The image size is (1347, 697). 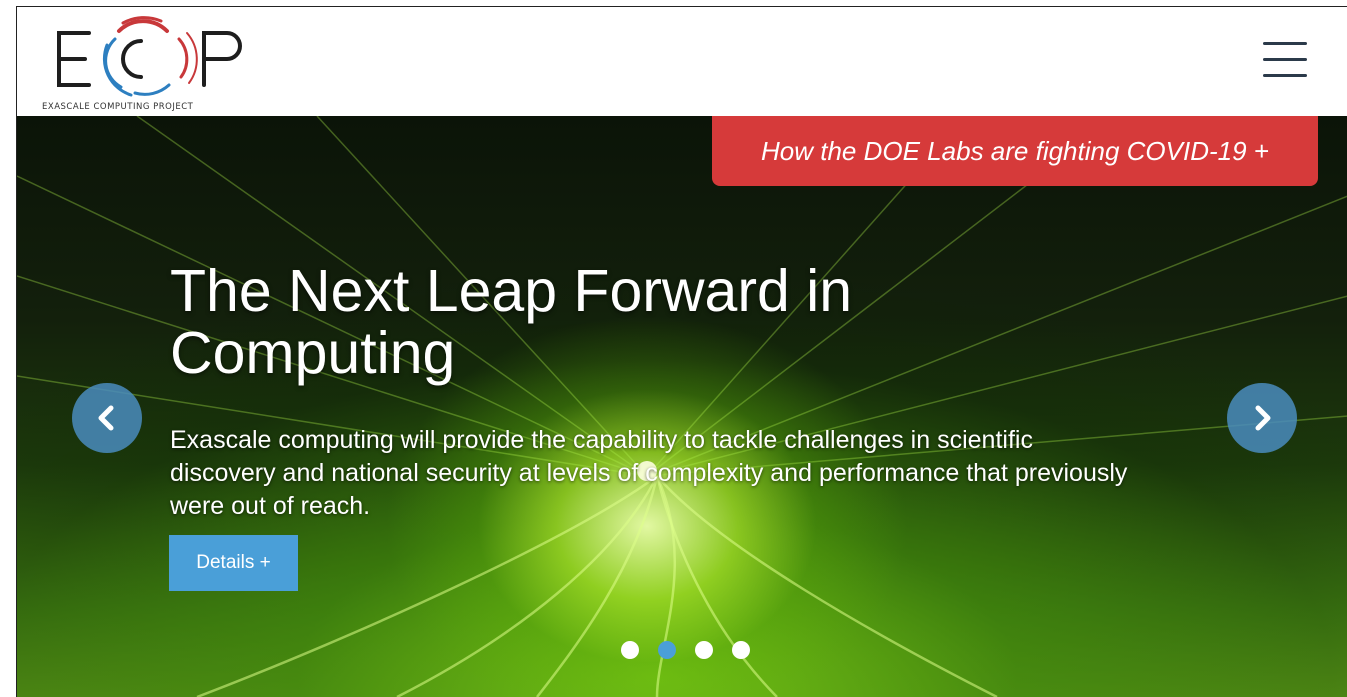 I want to click on chevron-right-icon, so click(x=1263, y=418).